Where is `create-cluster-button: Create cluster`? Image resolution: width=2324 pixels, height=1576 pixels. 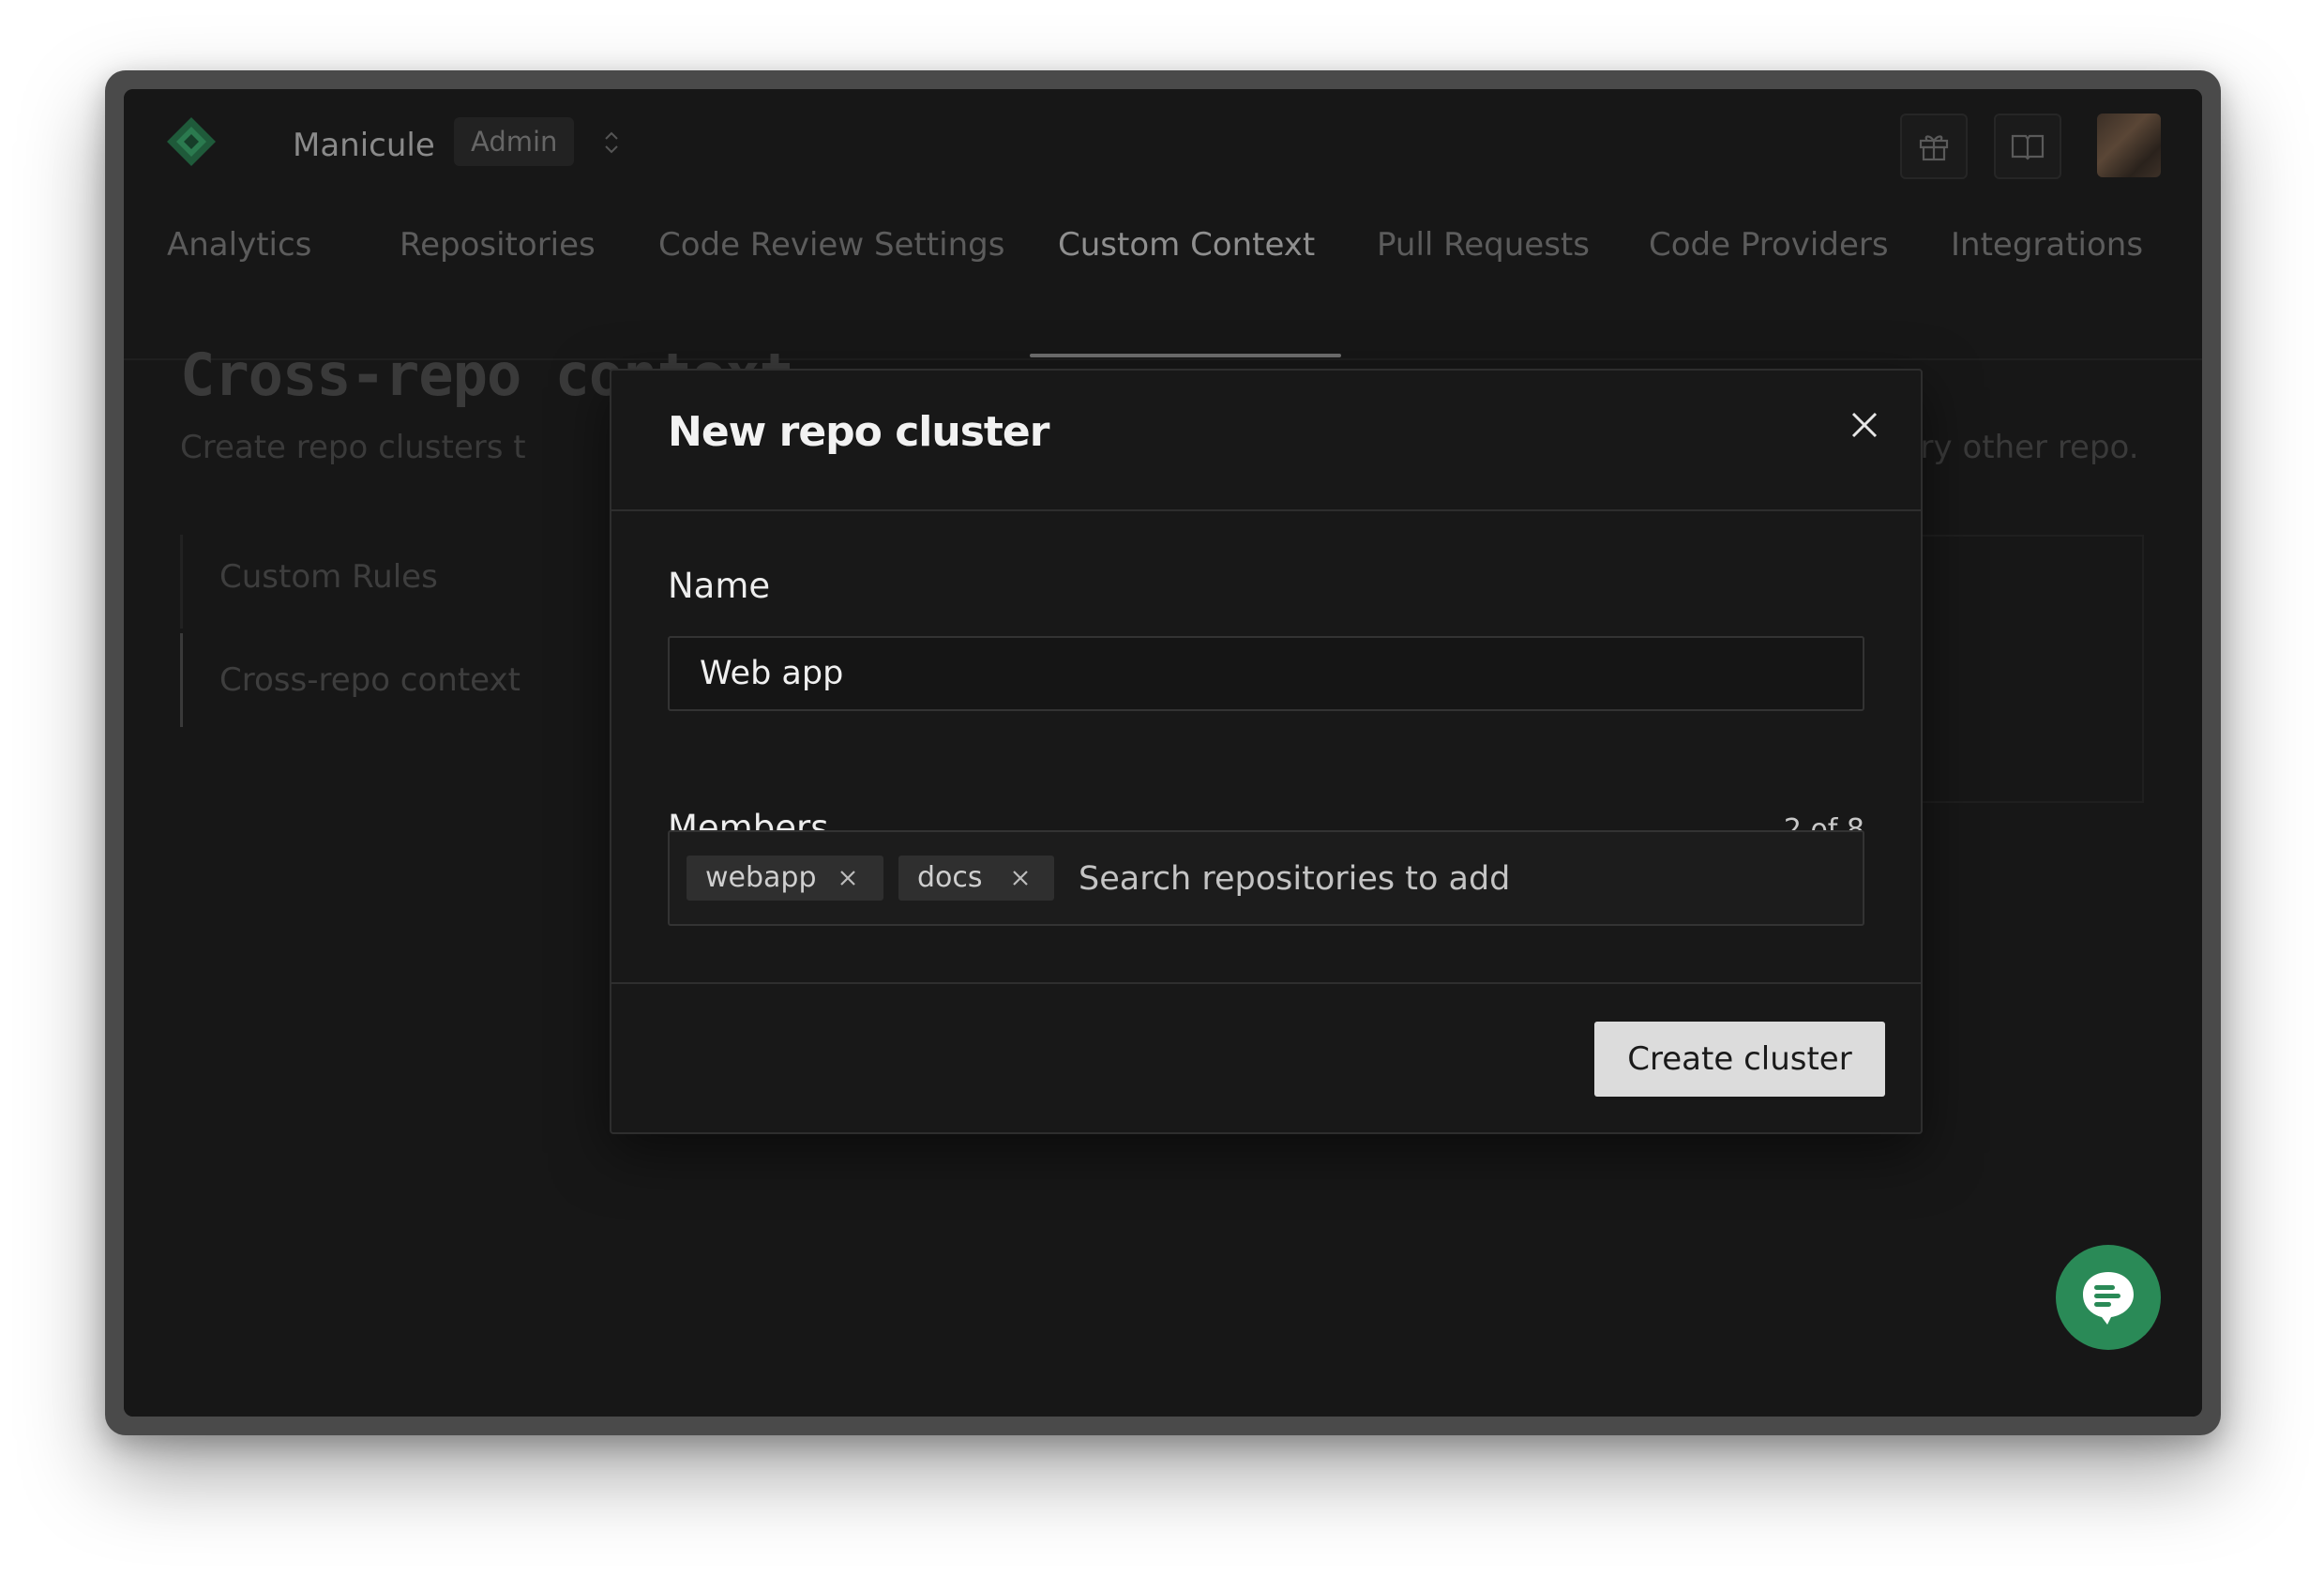
create-cluster-button: Create cluster is located at coordinates (1739, 1059).